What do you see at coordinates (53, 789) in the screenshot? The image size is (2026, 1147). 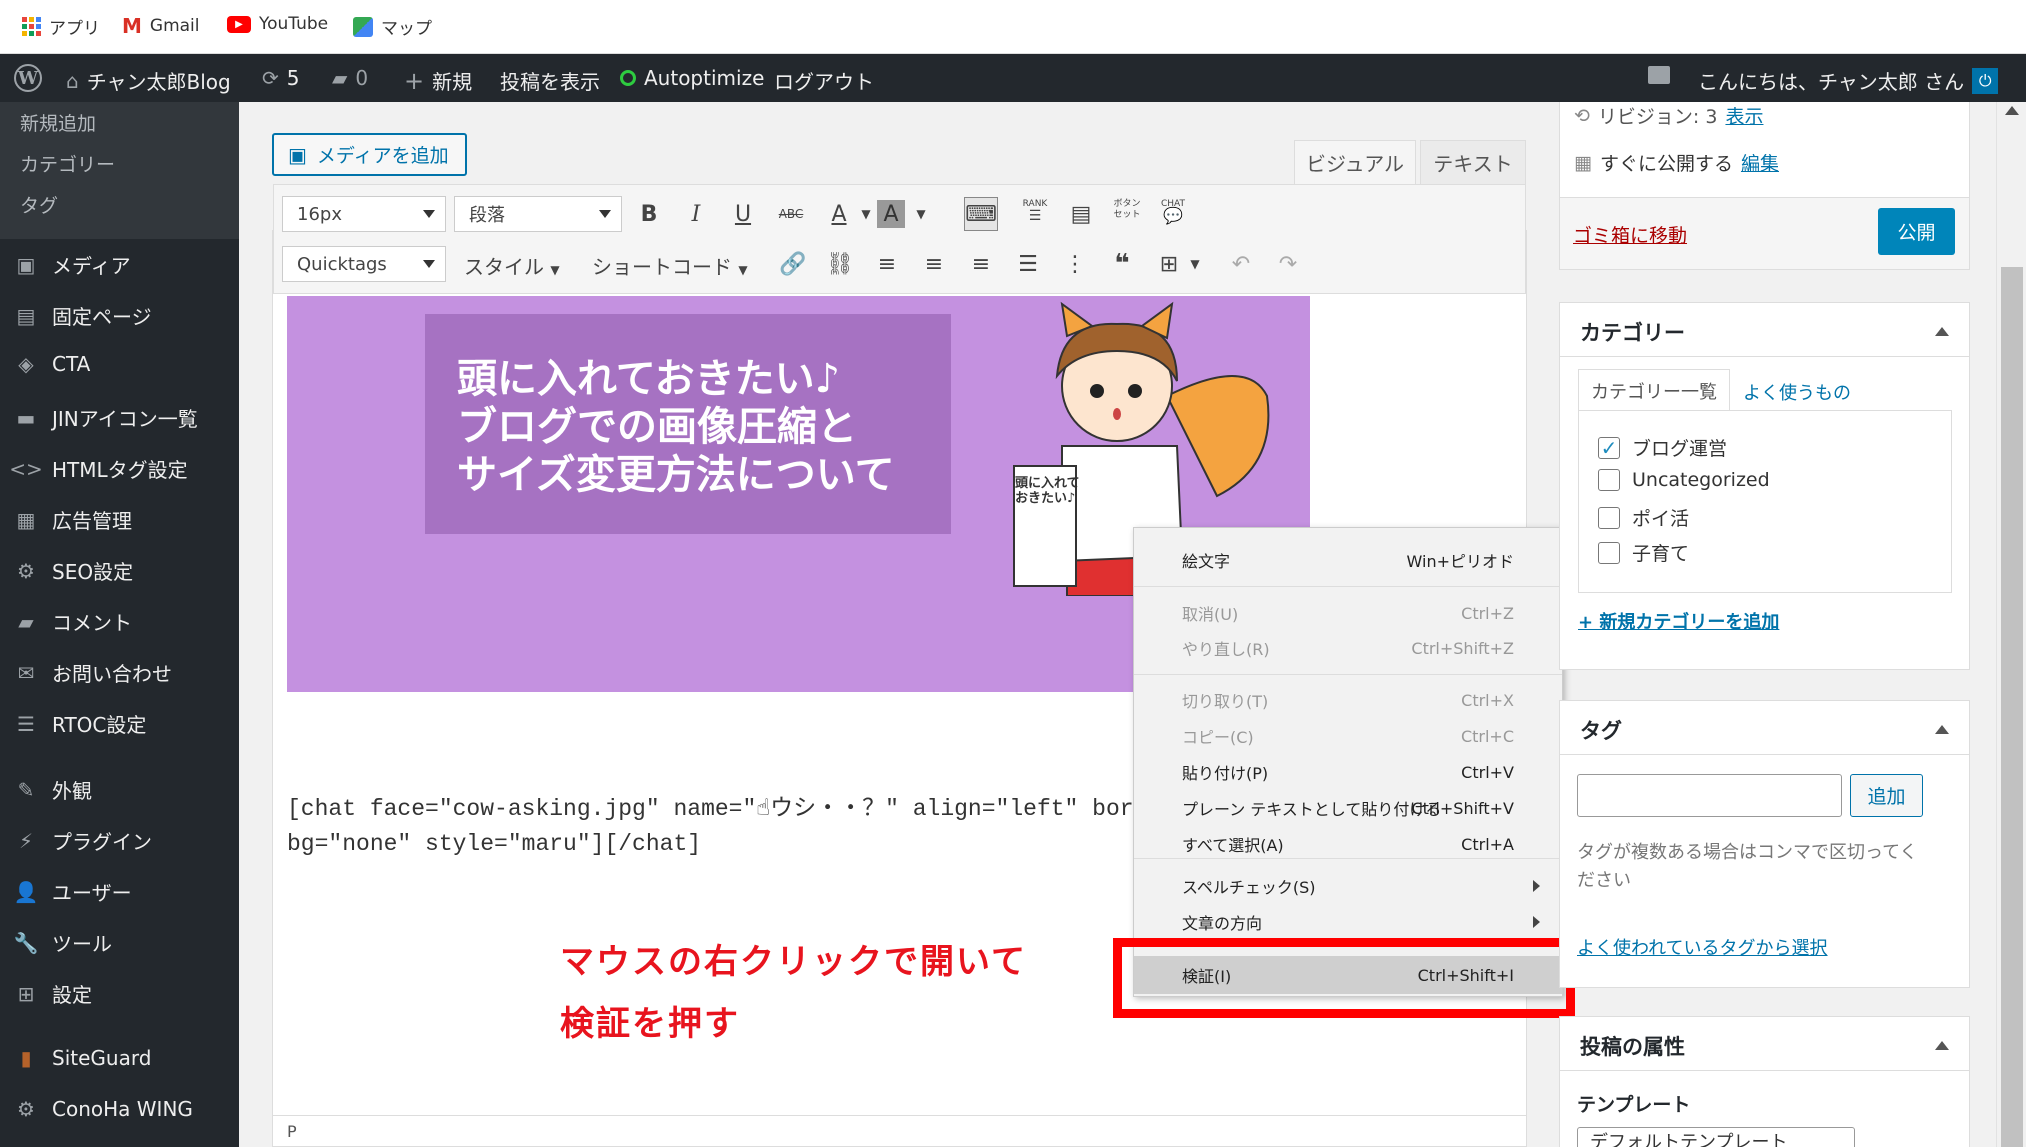 I see `menu-appearance: ✎ 外観` at bounding box center [53, 789].